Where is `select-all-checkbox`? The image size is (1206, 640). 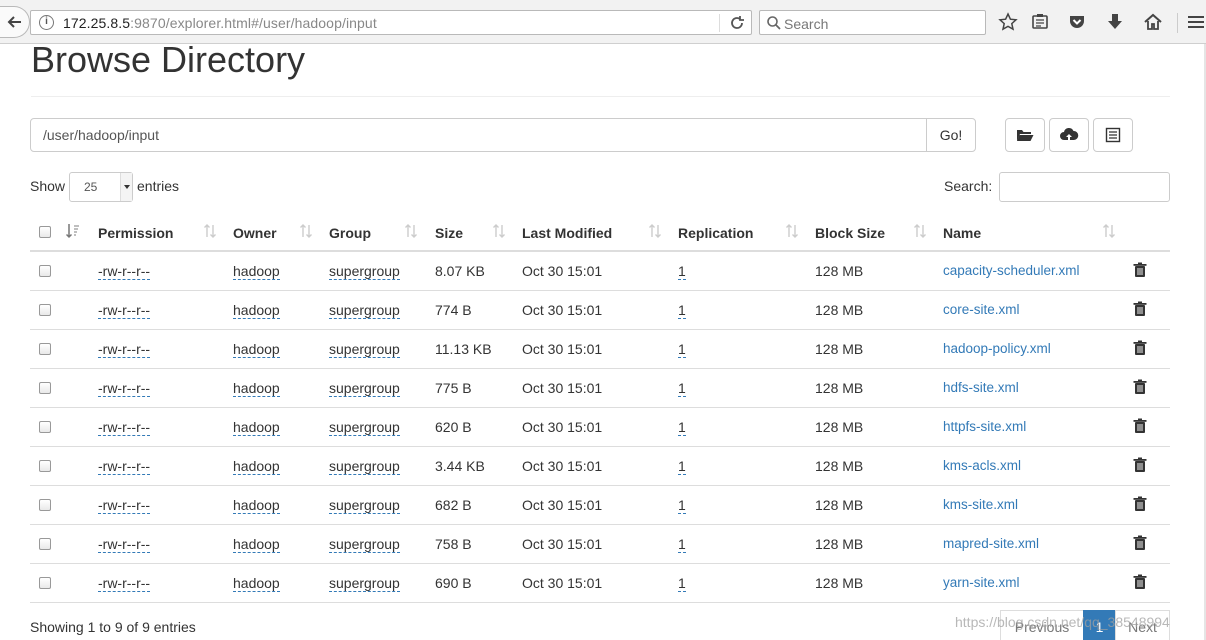 select-all-checkbox is located at coordinates (45, 232).